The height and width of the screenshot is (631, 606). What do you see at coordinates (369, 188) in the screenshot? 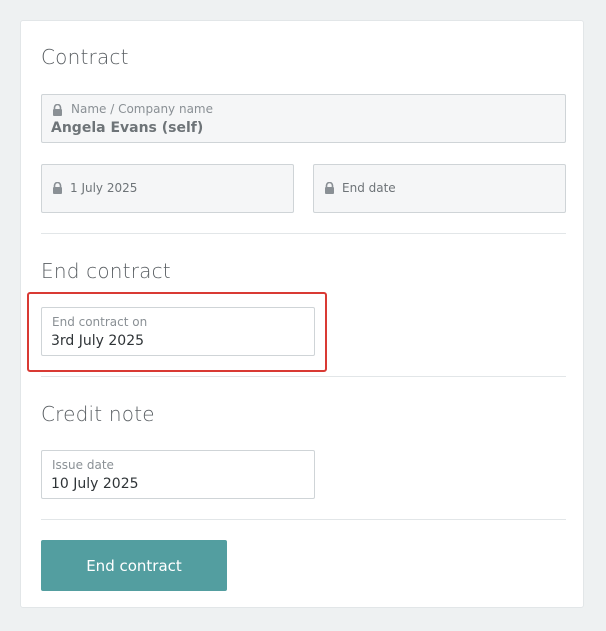
I see `end-date-placeholder: End date` at bounding box center [369, 188].